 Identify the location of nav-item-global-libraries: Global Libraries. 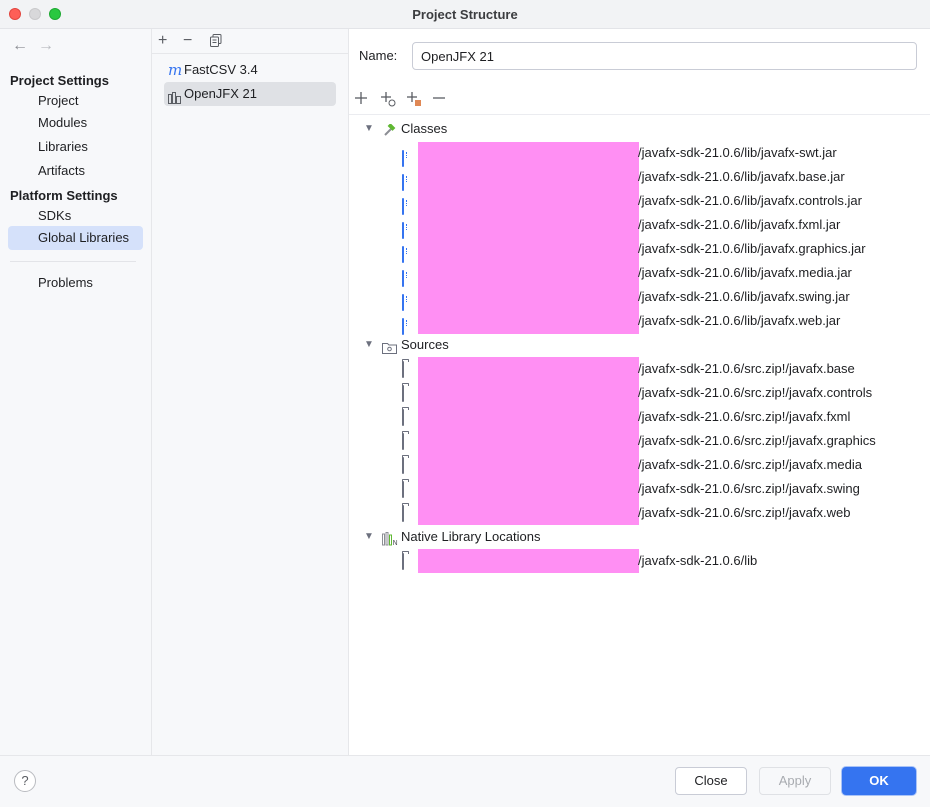
(75, 238).